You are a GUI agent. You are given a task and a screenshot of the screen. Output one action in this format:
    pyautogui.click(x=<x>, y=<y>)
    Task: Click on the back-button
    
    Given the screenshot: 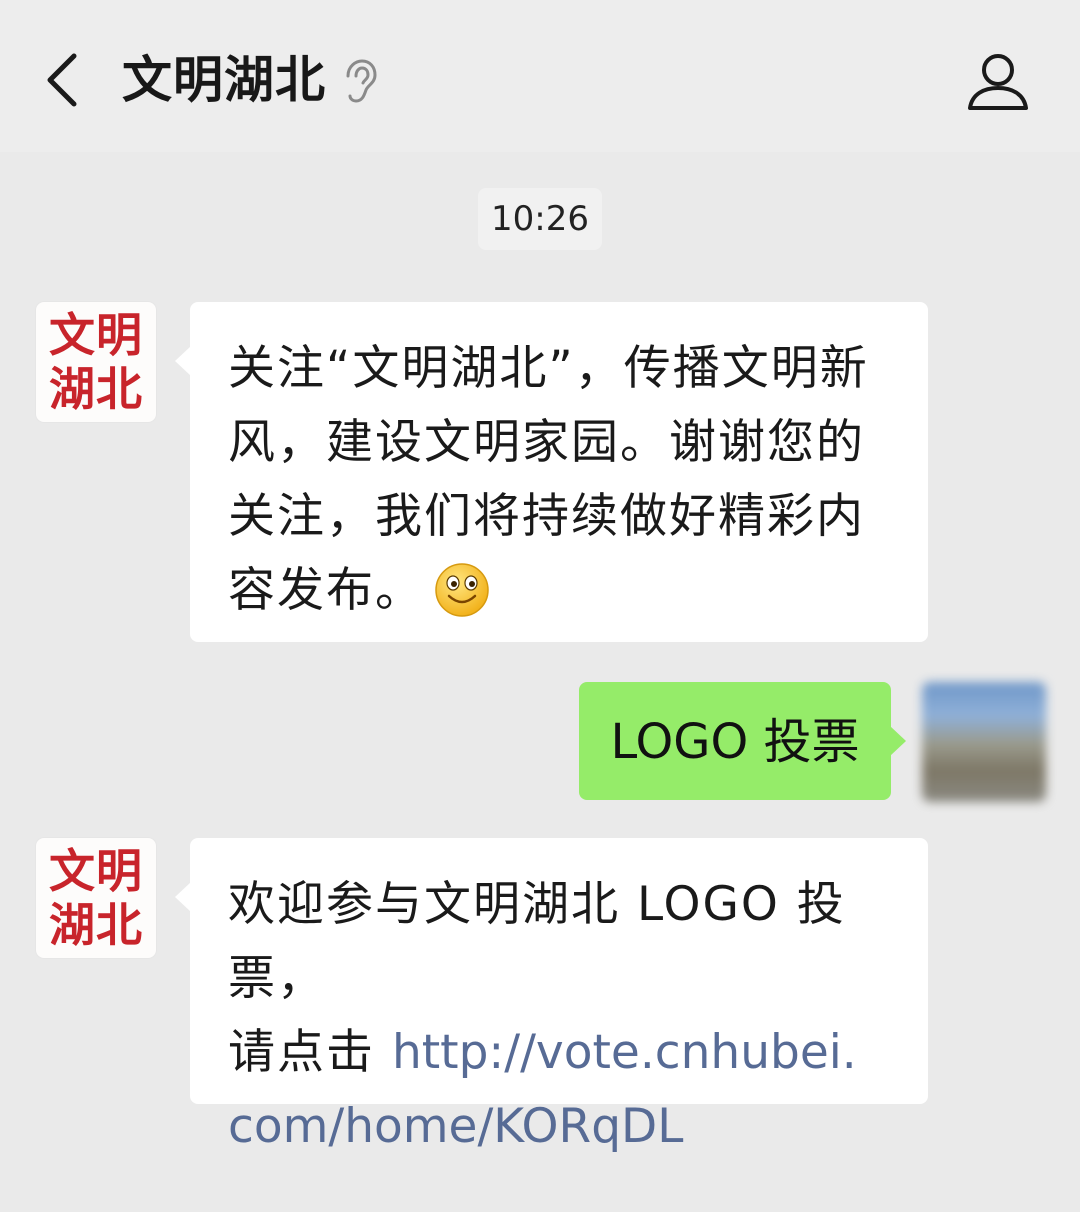 What is the action you would take?
    pyautogui.click(x=62, y=80)
    